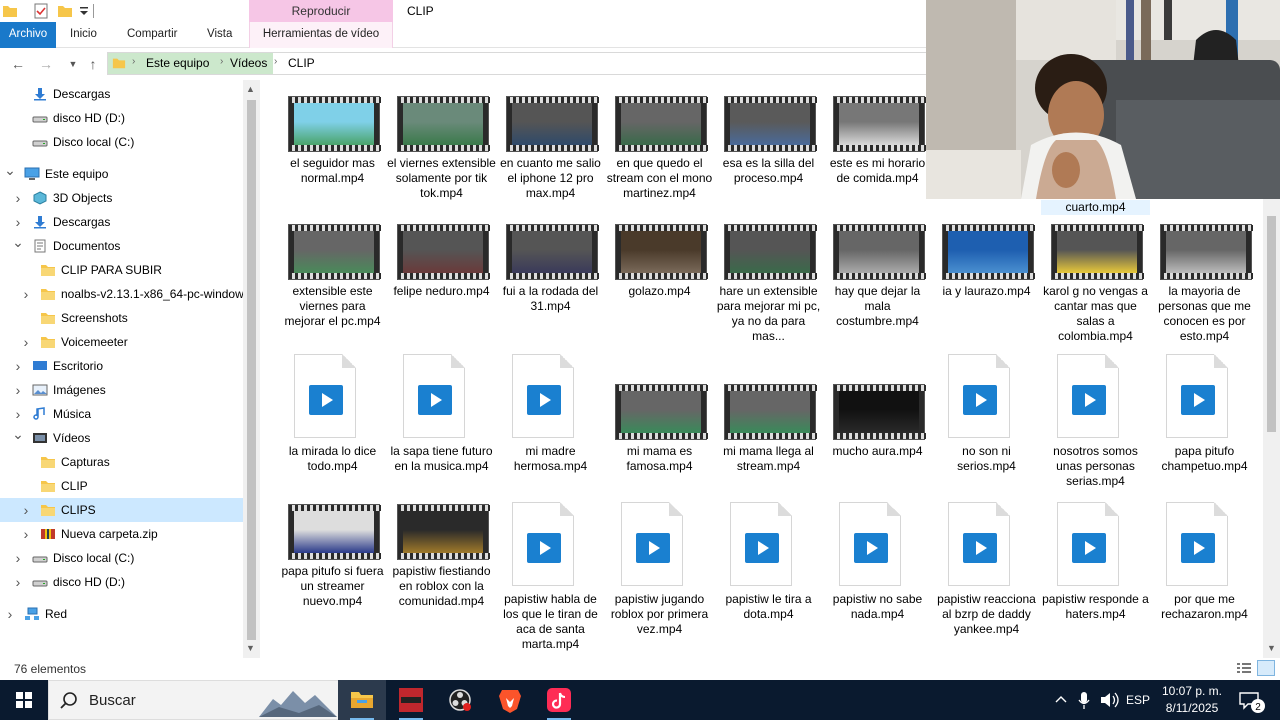 The image size is (1280, 723). I want to click on file-item: mi madre hermosa.mp4, so click(550, 424).